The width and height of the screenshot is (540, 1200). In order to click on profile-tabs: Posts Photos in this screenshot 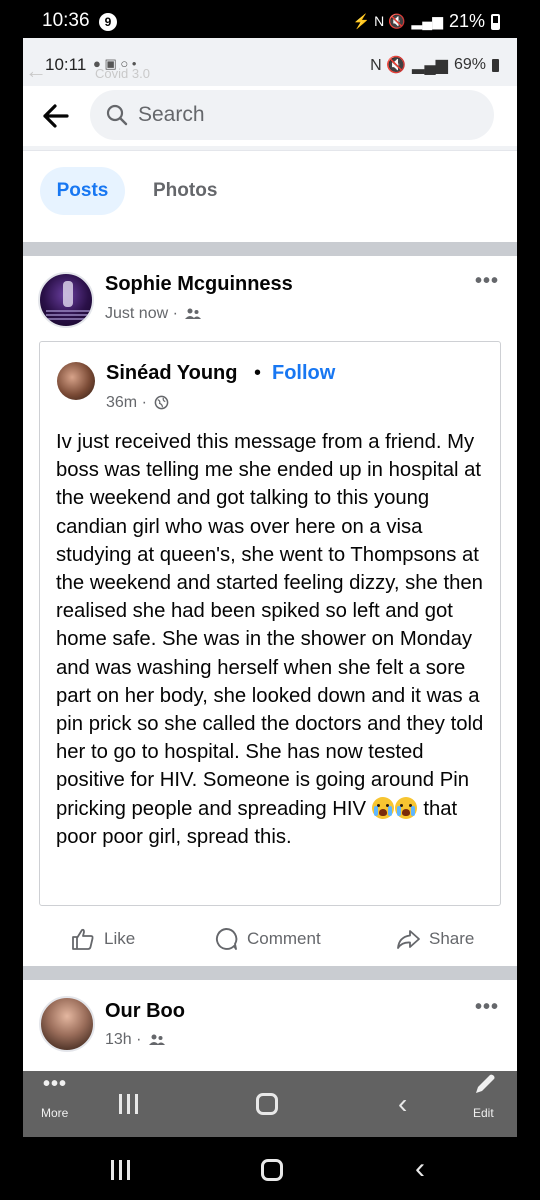, I will do `click(270, 195)`.